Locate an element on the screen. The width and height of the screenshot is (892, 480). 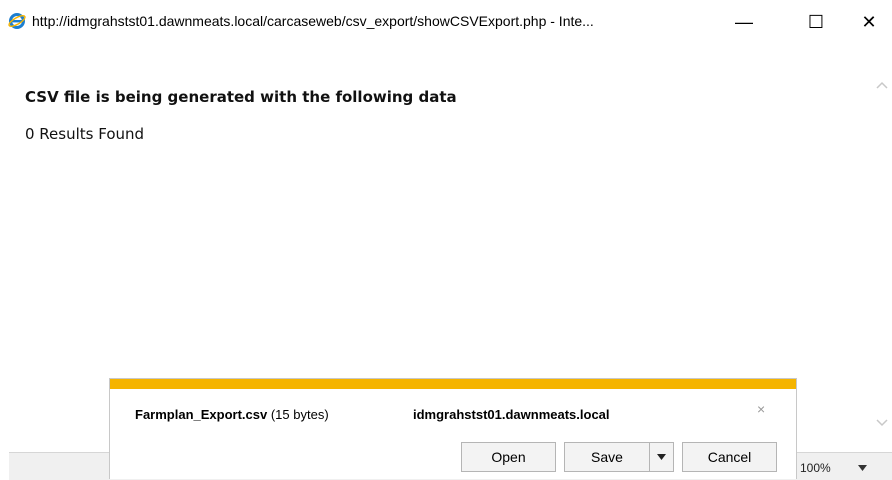
cancel-button: Cancel is located at coordinates (729, 457).